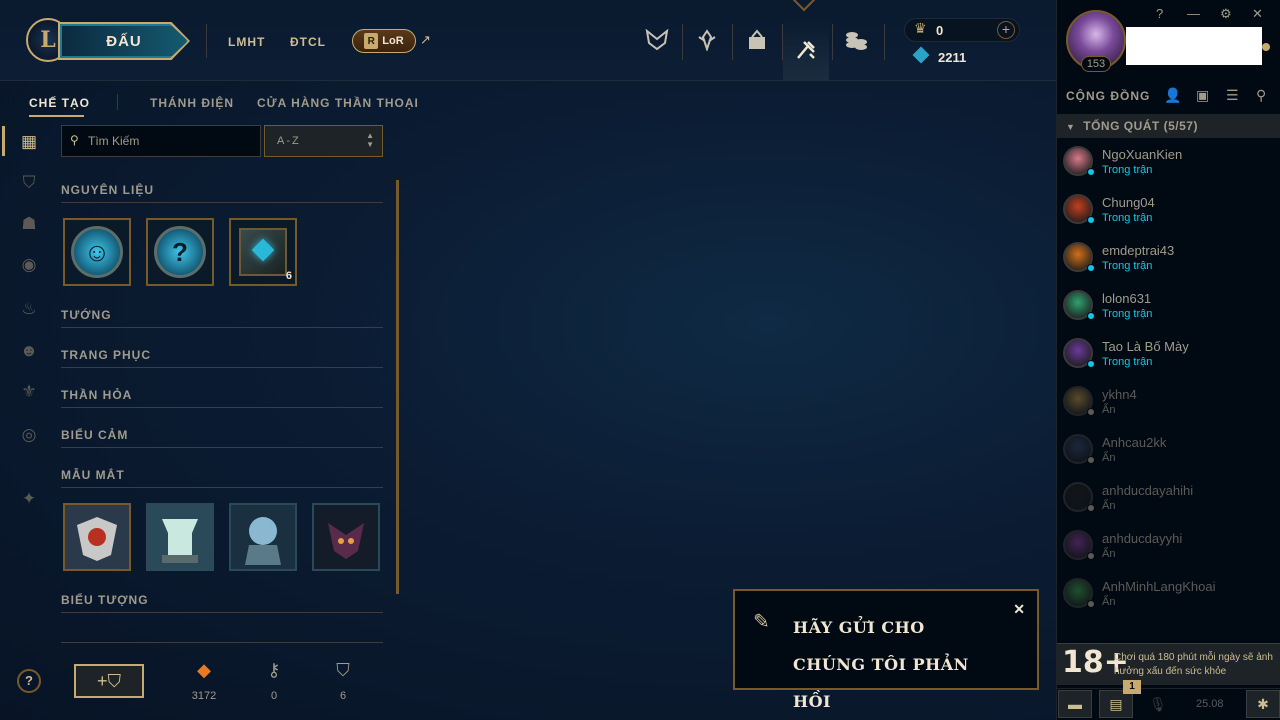  Describe the element at coordinates (1075, 704) in the screenshot. I see `chat-icon: ▬` at that location.